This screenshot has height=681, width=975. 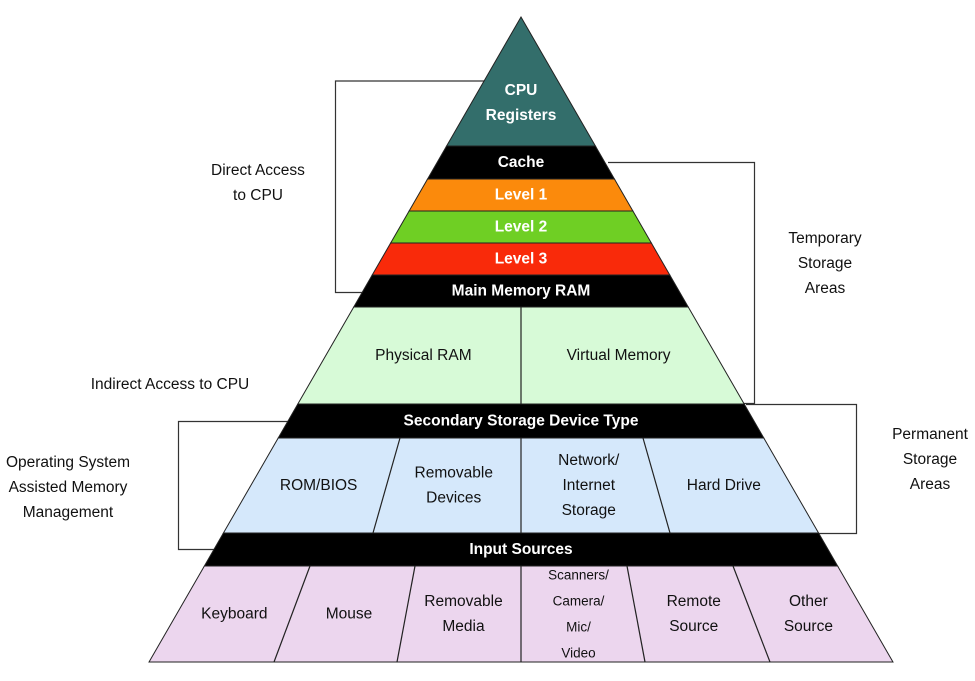 I want to click on ram-cell-virtual-memory-text: Virtual Memory, so click(x=619, y=355).